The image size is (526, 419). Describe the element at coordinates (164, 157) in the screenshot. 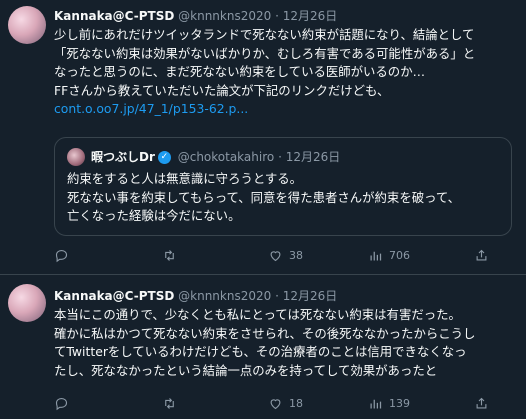

I see `verified-badge-icon: ✓` at that location.